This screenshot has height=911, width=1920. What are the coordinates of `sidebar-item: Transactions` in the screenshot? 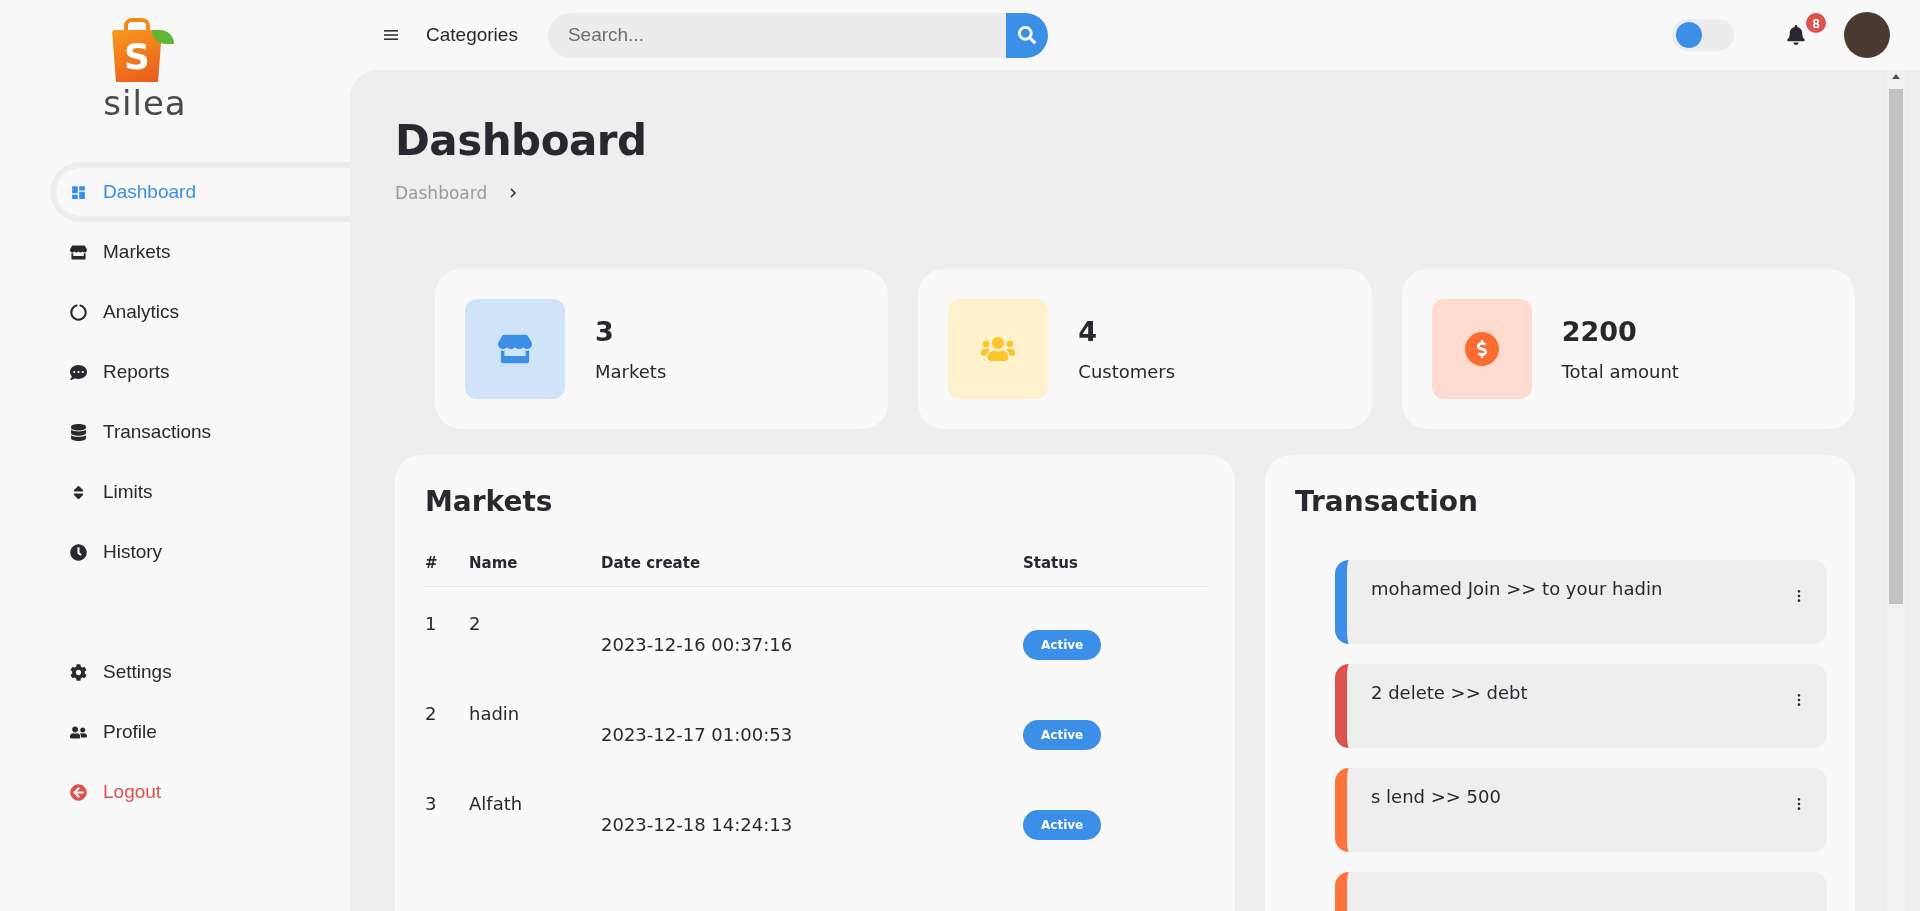 It's located at (200, 432).